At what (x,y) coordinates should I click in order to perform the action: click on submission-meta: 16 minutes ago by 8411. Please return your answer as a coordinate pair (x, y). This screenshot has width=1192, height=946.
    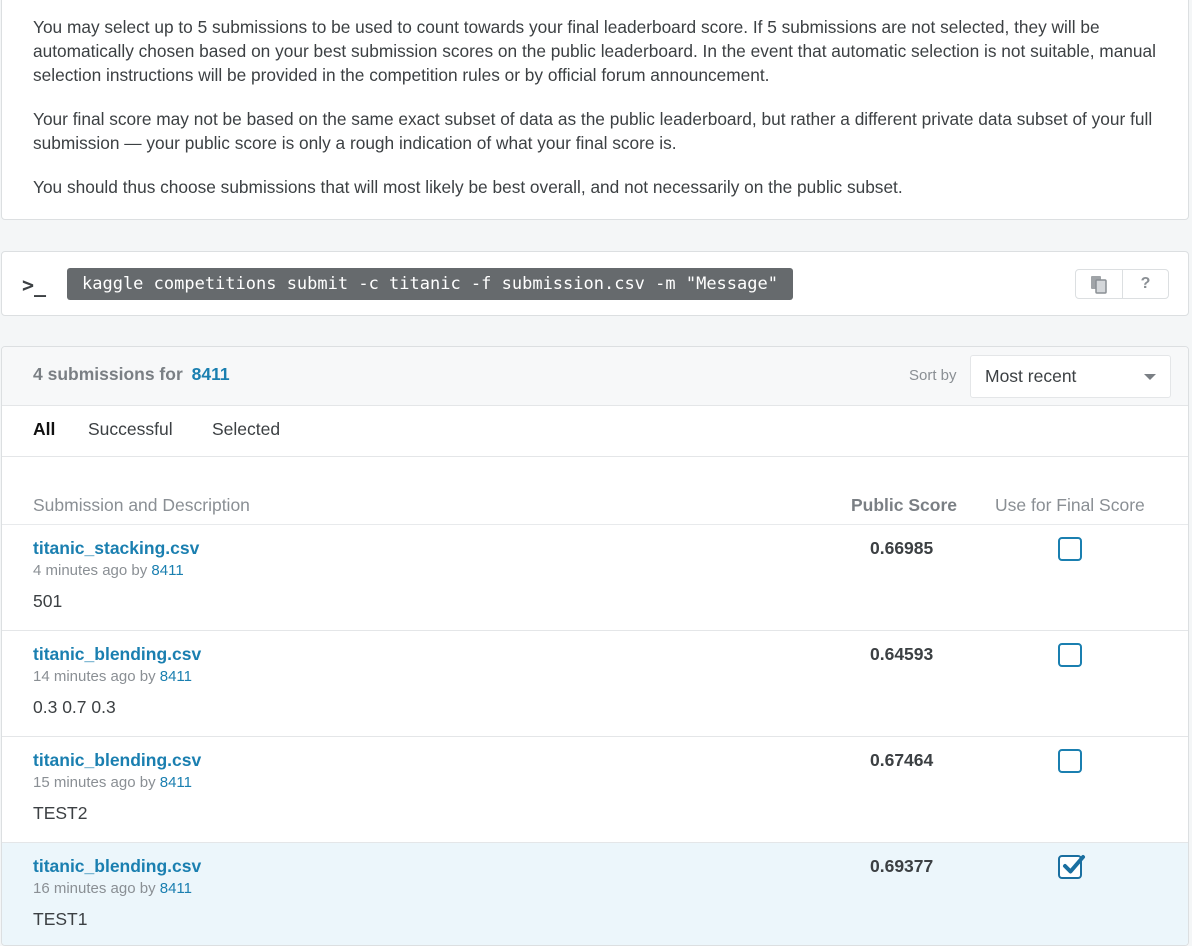
    Looking at the image, I should click on (112, 888).